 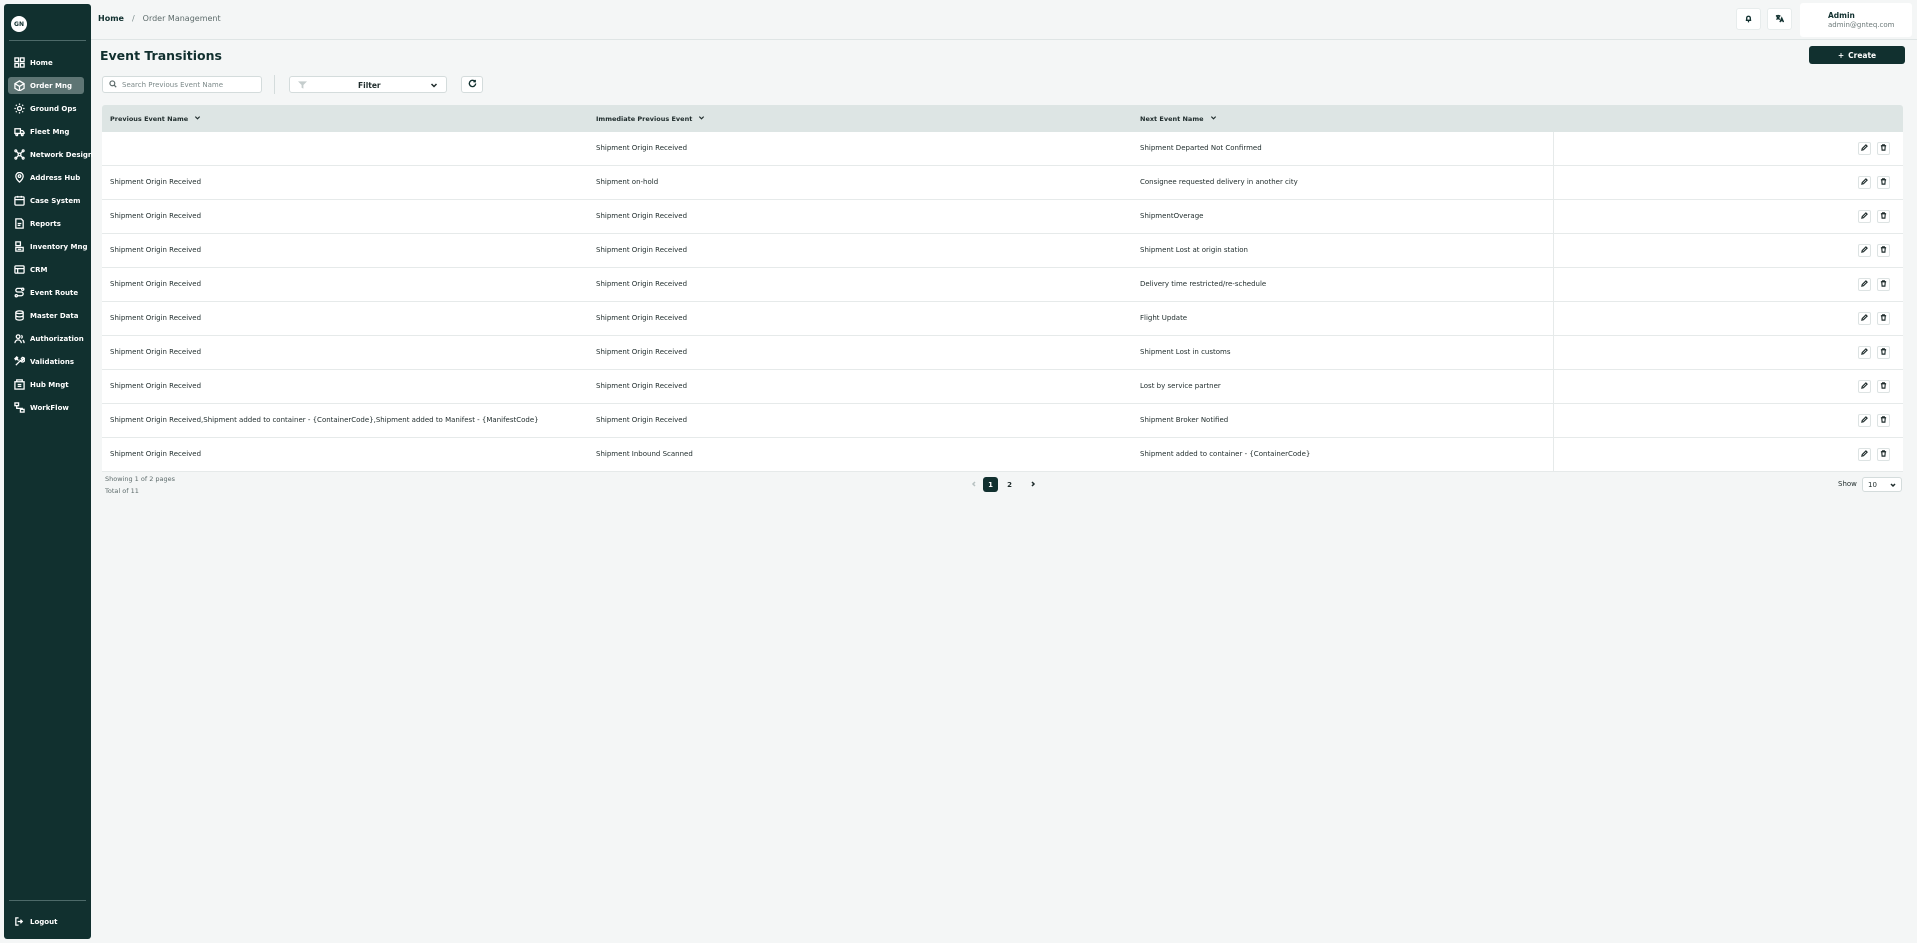 What do you see at coordinates (302, 85) in the screenshot?
I see `filter-icon` at bounding box center [302, 85].